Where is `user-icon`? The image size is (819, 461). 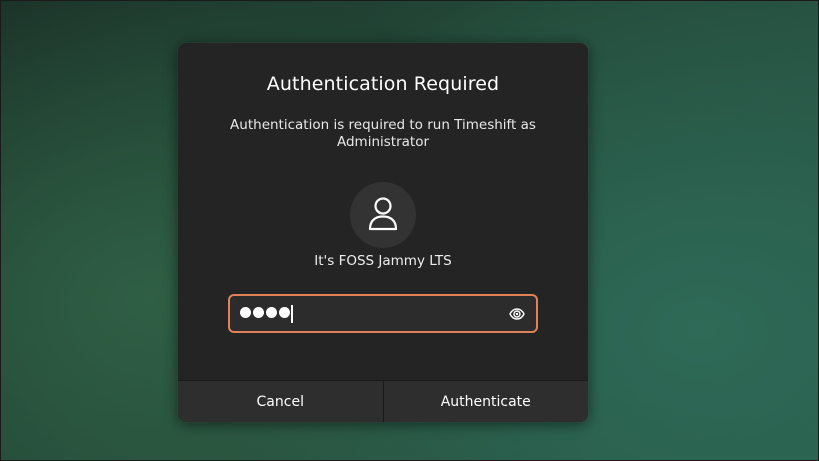
user-icon is located at coordinates (383, 214).